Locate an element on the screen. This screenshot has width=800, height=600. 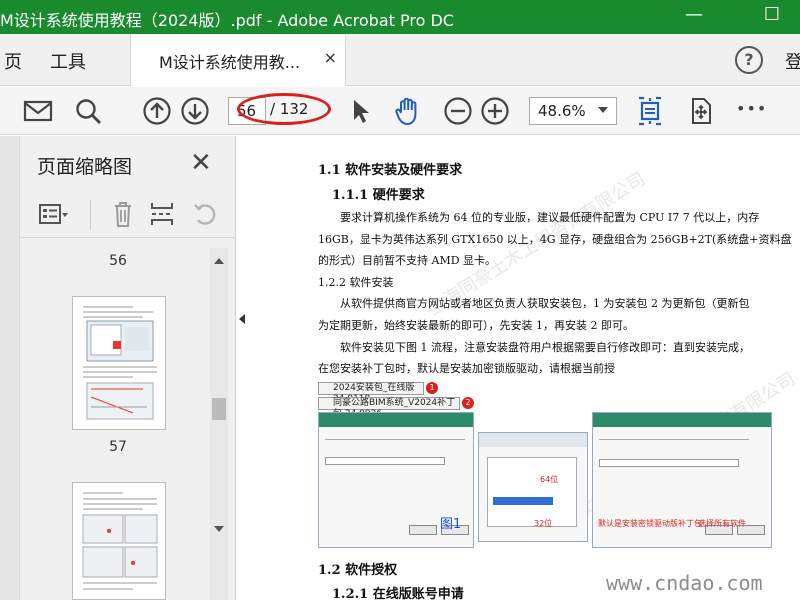
annotation-note: 默认是安装密锁驱动版补丁包 is located at coordinates (650, 523).